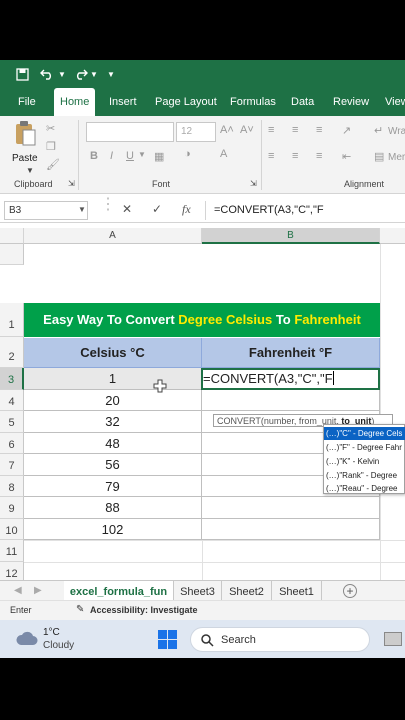 Image resolution: width=405 pixels, height=720 pixels. I want to click on cut-icon: ✂, so click(50, 128).